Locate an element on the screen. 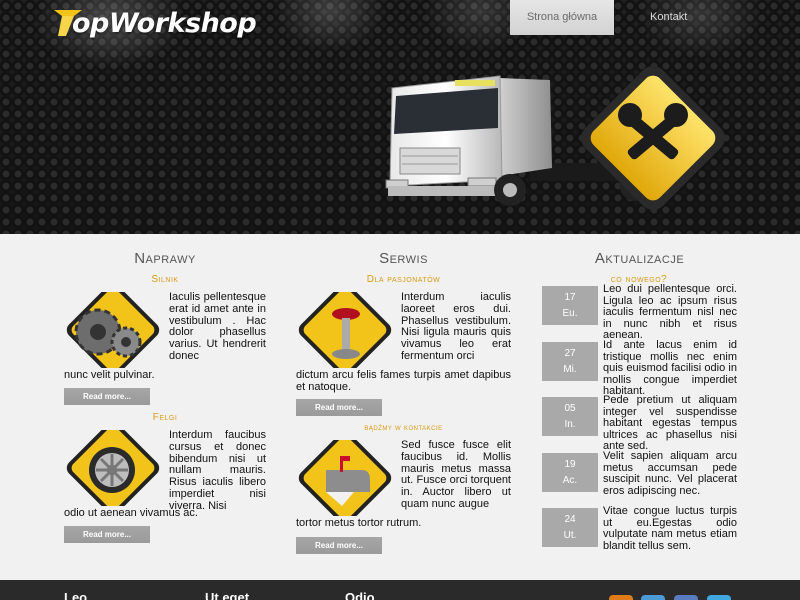 Image resolution: width=800 pixels, height=600 pixels. item-text-tail: nunc velit pulvinar. is located at coordinates (109, 375).